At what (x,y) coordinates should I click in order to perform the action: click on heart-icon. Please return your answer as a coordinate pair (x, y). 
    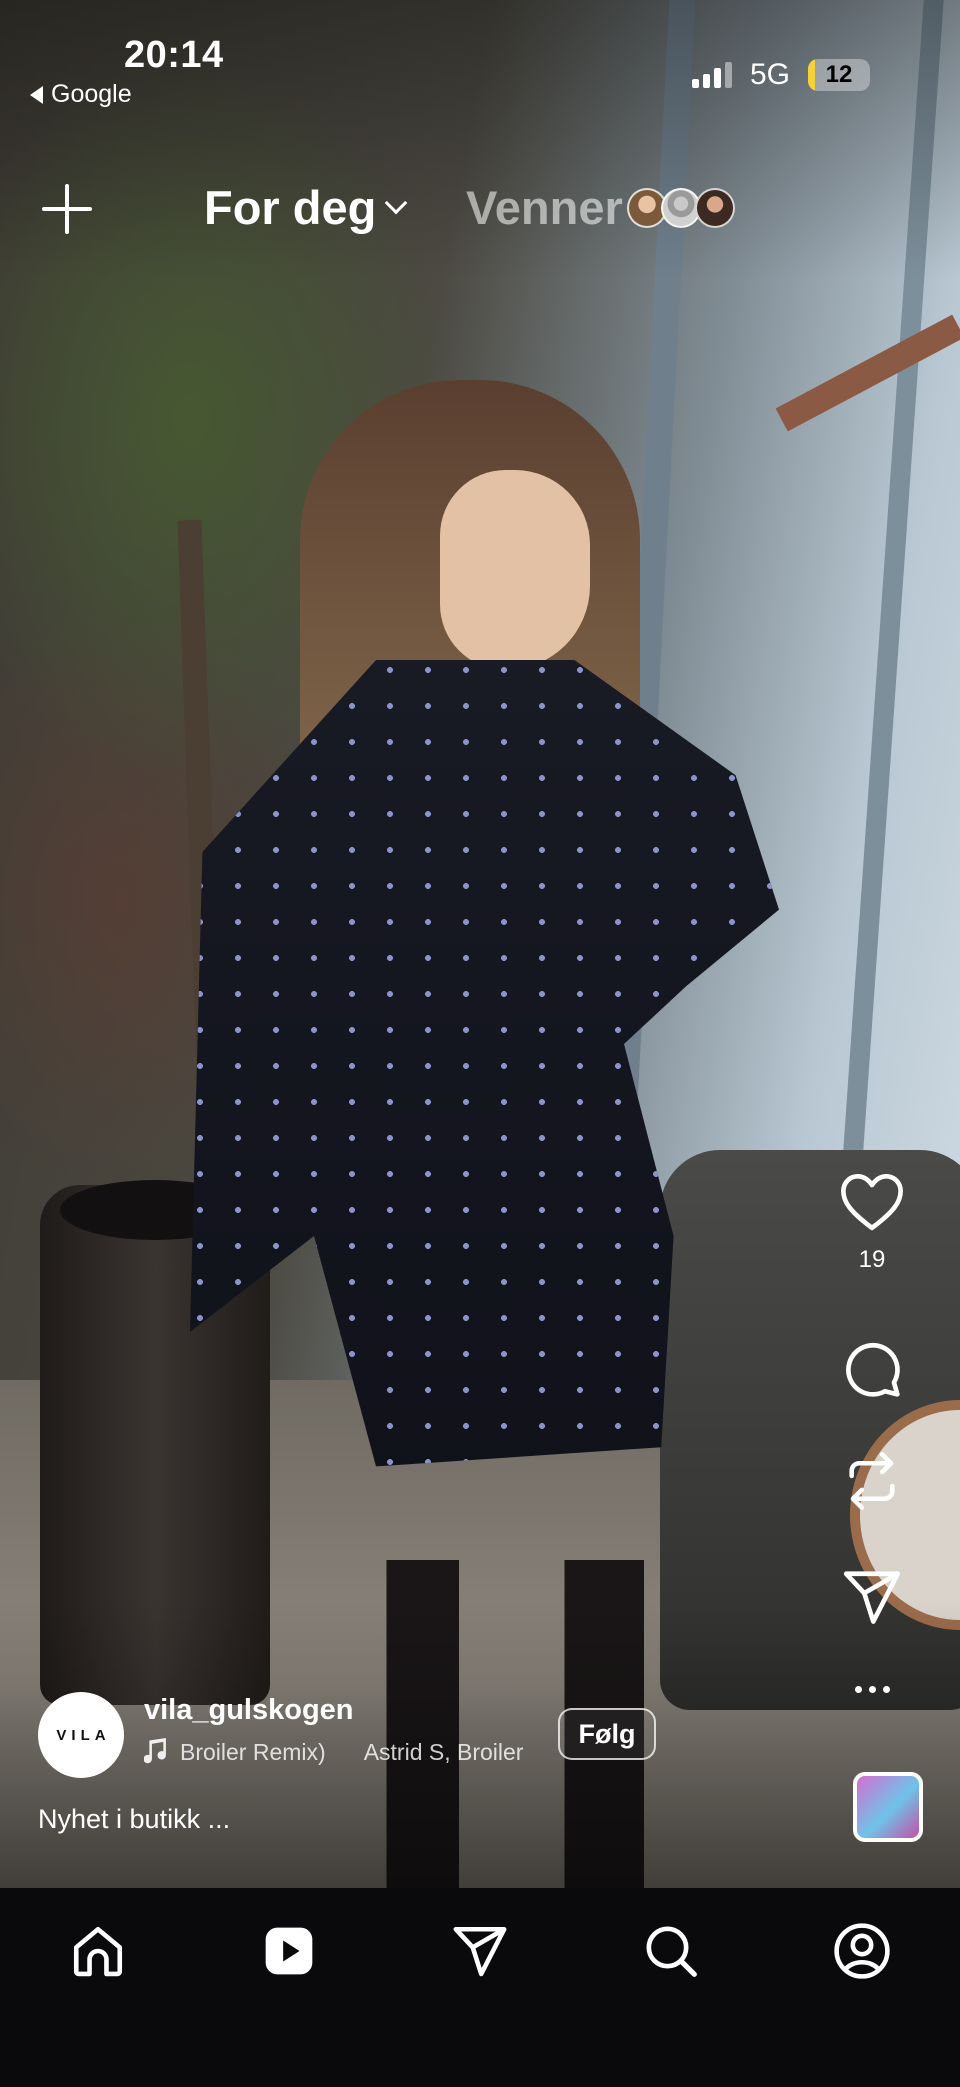
    Looking at the image, I should click on (872, 1202).